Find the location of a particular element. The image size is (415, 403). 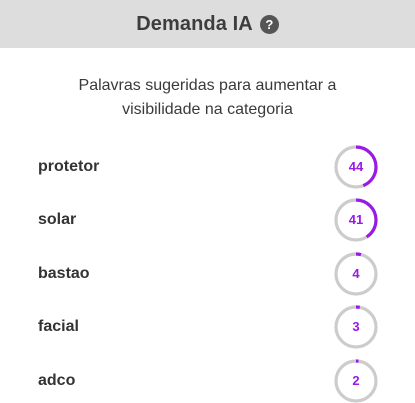

keyword-label: protetor is located at coordinates (69, 166).